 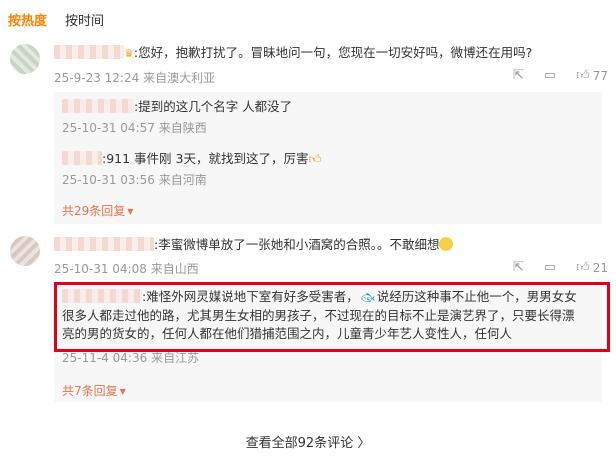 I want to click on comment-source: 来自澳大利亚, so click(x=179, y=78).